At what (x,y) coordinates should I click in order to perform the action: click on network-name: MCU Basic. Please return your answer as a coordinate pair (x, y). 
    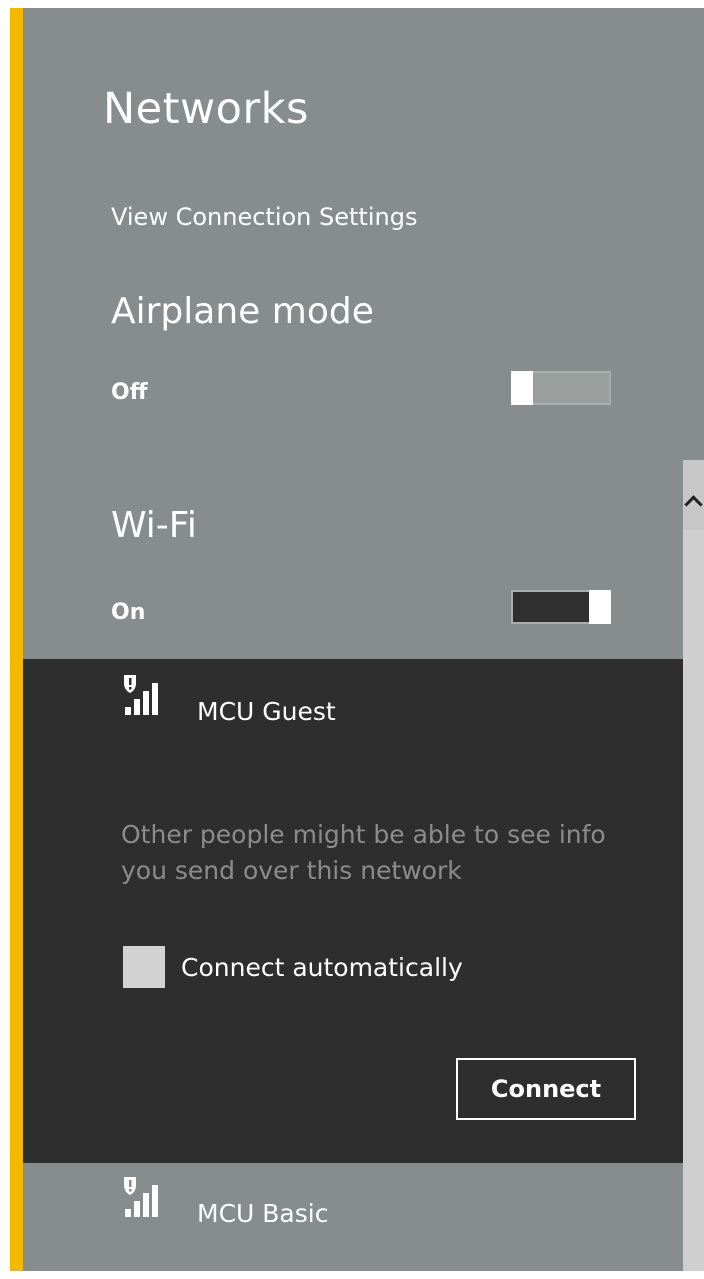
    Looking at the image, I should click on (263, 1213).